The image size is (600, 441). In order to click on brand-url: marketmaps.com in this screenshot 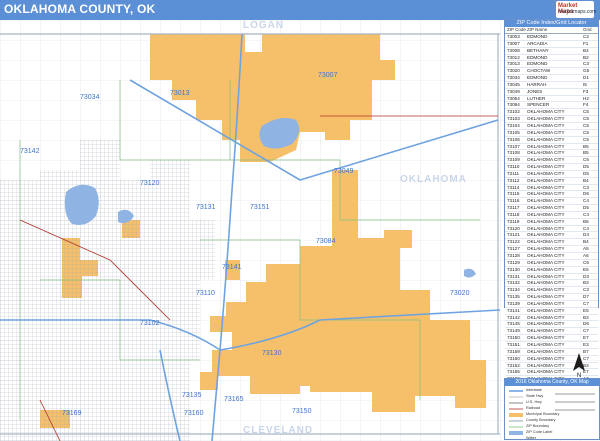, I will do `click(577, 12)`.